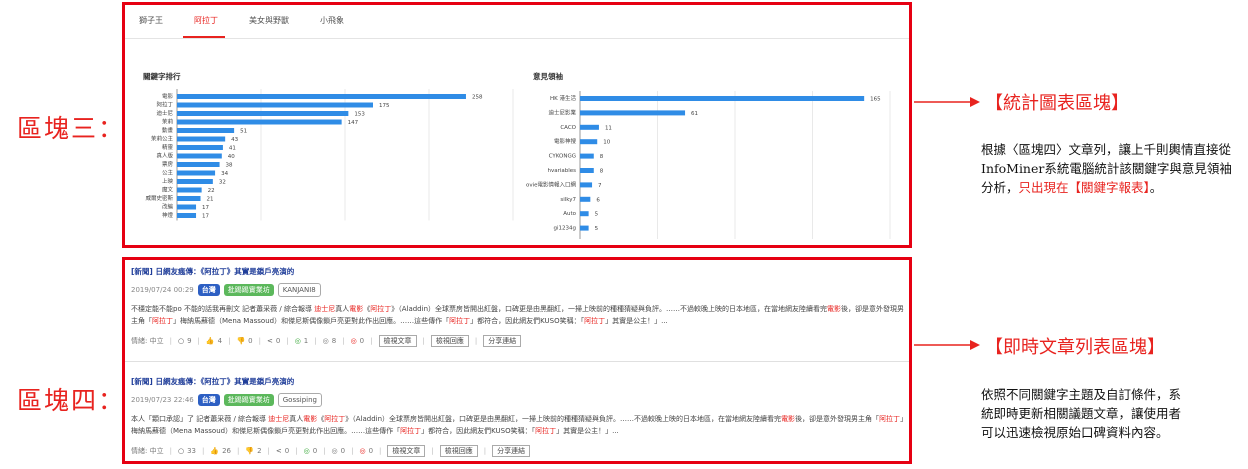  What do you see at coordinates (164, 113) in the screenshot?
I see `category-label: 迪士尼` at bounding box center [164, 113].